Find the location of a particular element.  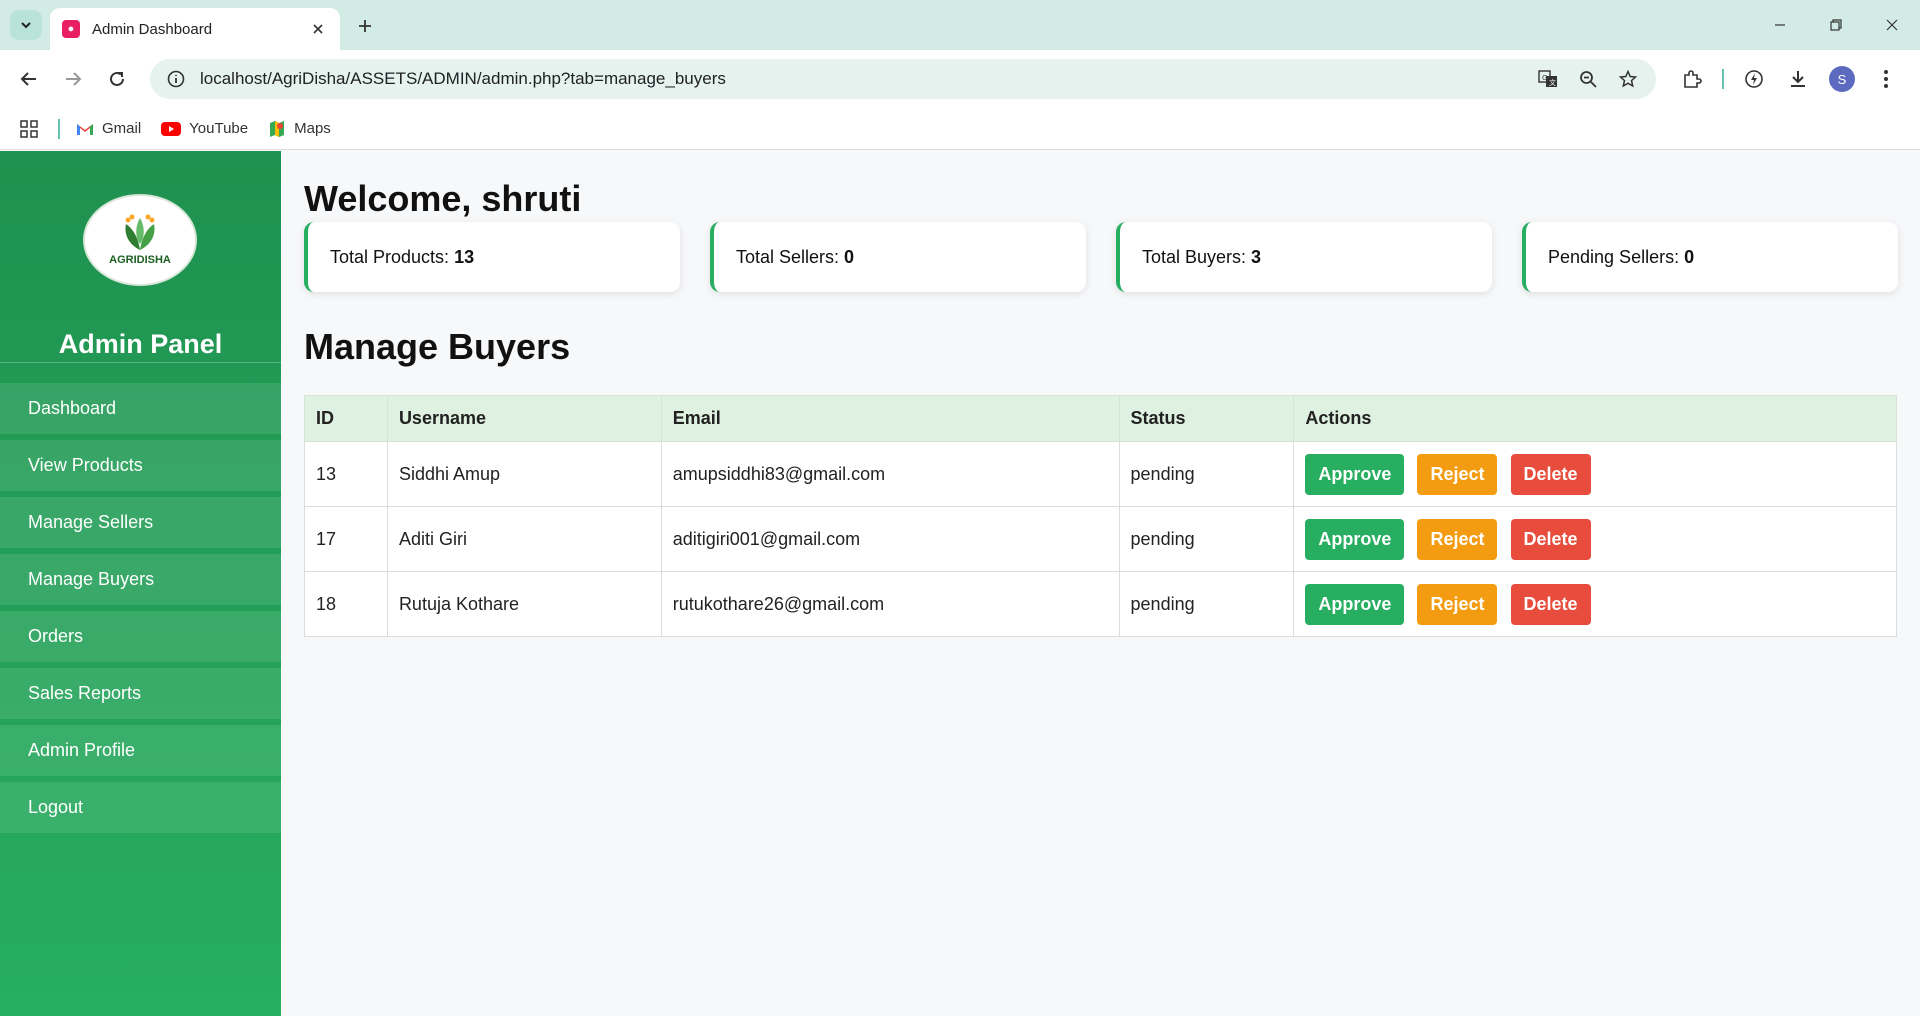

column-header-id: ID is located at coordinates (346, 418).